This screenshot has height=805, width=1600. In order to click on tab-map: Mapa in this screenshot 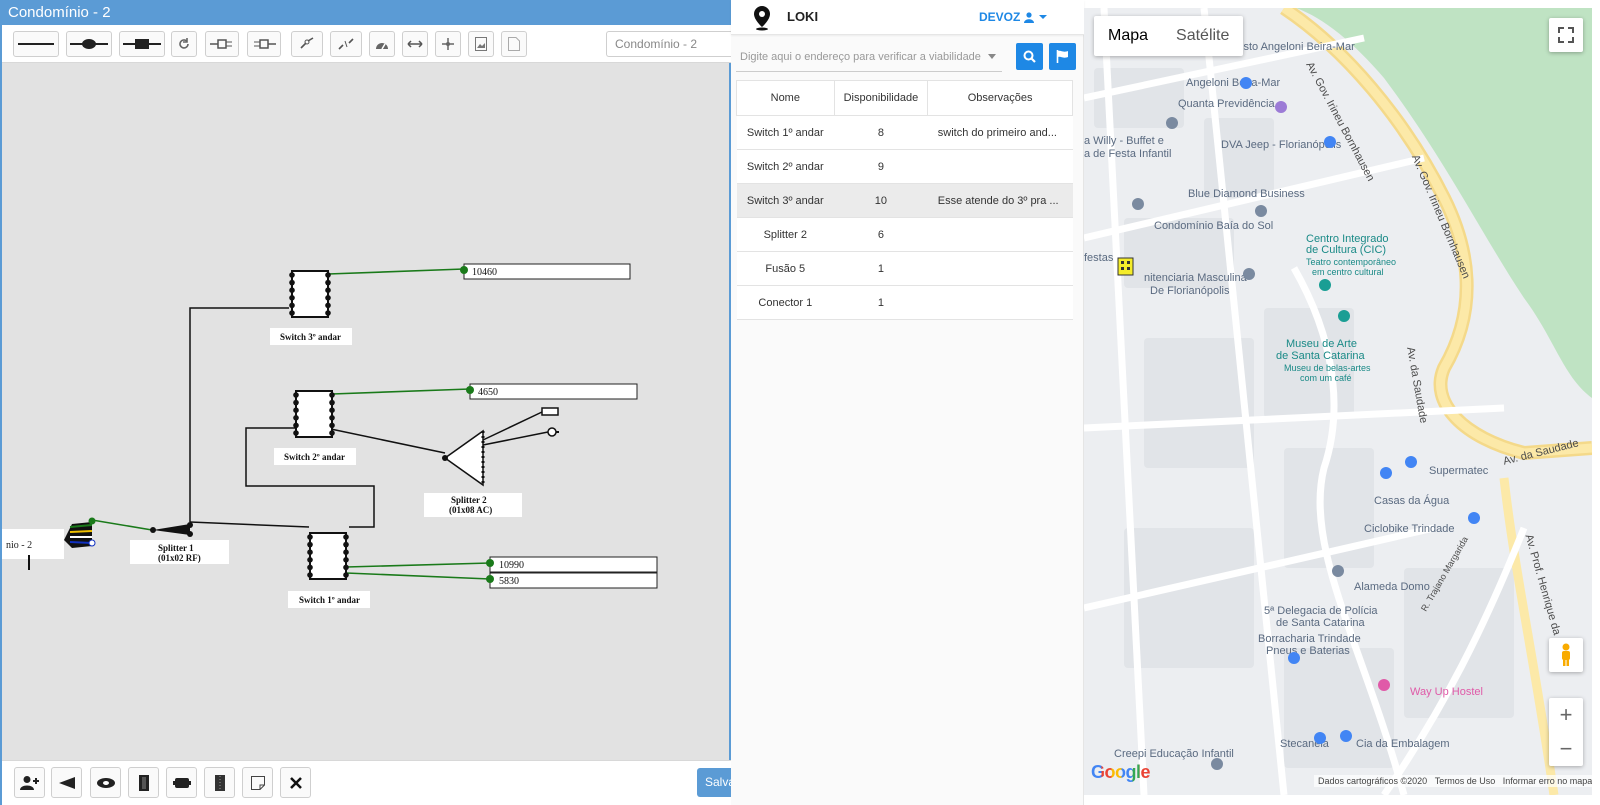, I will do `click(1128, 36)`.